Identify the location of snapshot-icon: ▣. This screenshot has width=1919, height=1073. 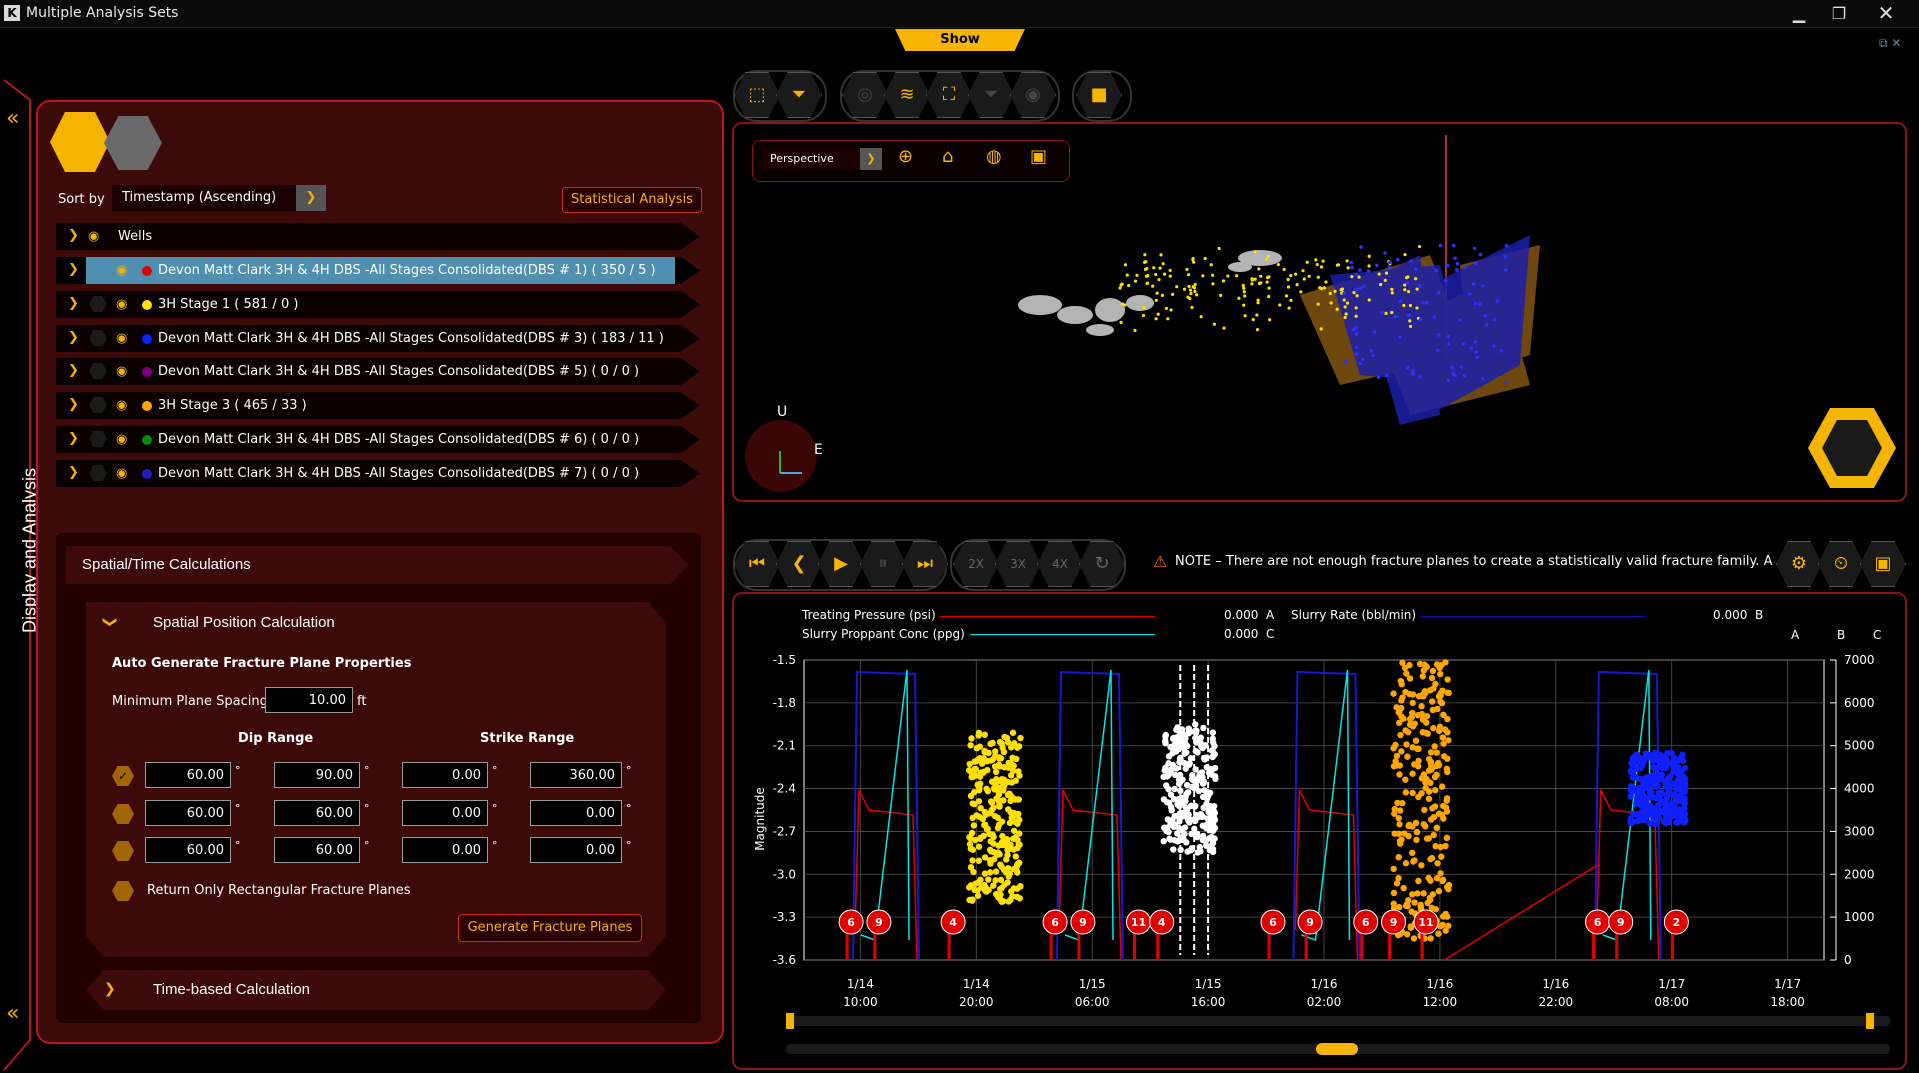
(1883, 564).